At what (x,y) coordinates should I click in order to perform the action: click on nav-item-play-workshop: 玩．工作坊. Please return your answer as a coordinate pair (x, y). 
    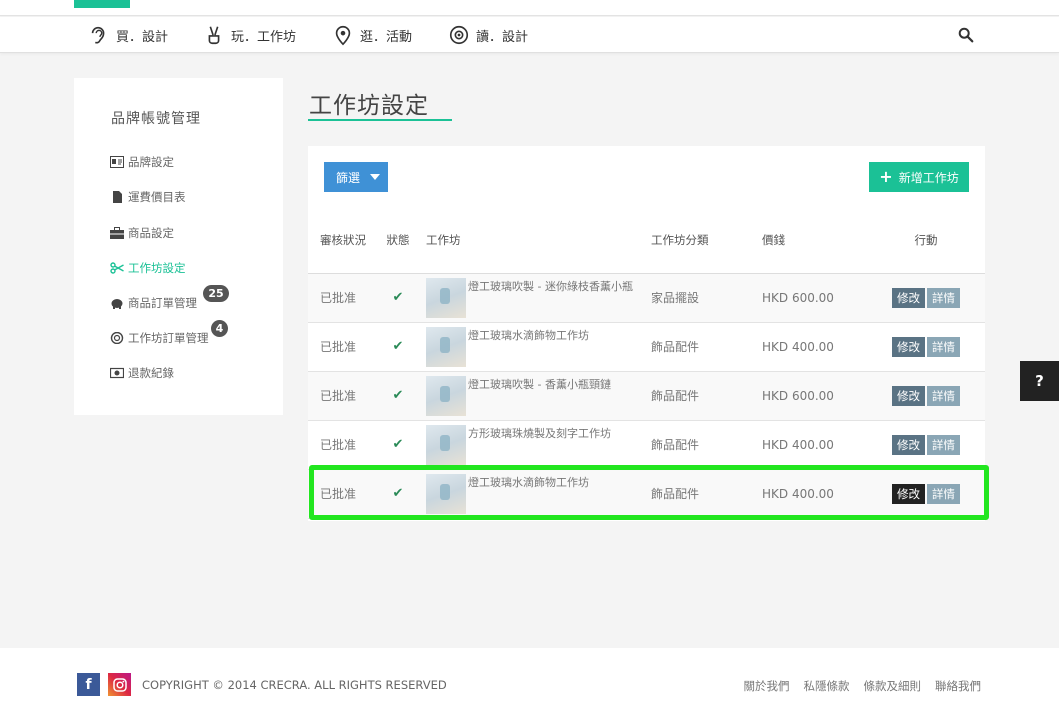
    Looking at the image, I should click on (249, 35).